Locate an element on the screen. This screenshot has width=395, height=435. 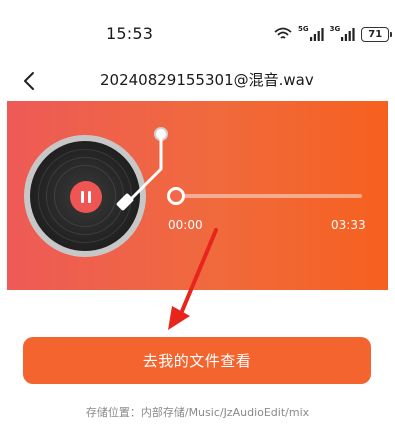
view-my-files-button: 去我的文件查看 is located at coordinates (197, 360).